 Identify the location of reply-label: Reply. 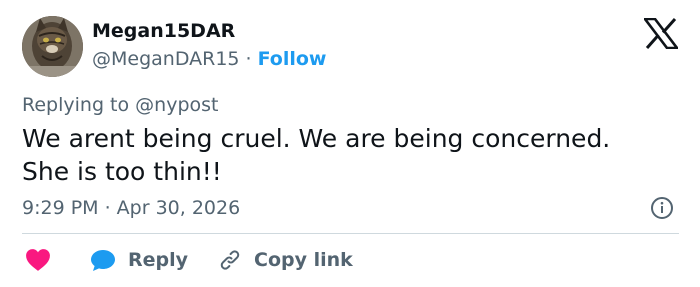
(158, 260).